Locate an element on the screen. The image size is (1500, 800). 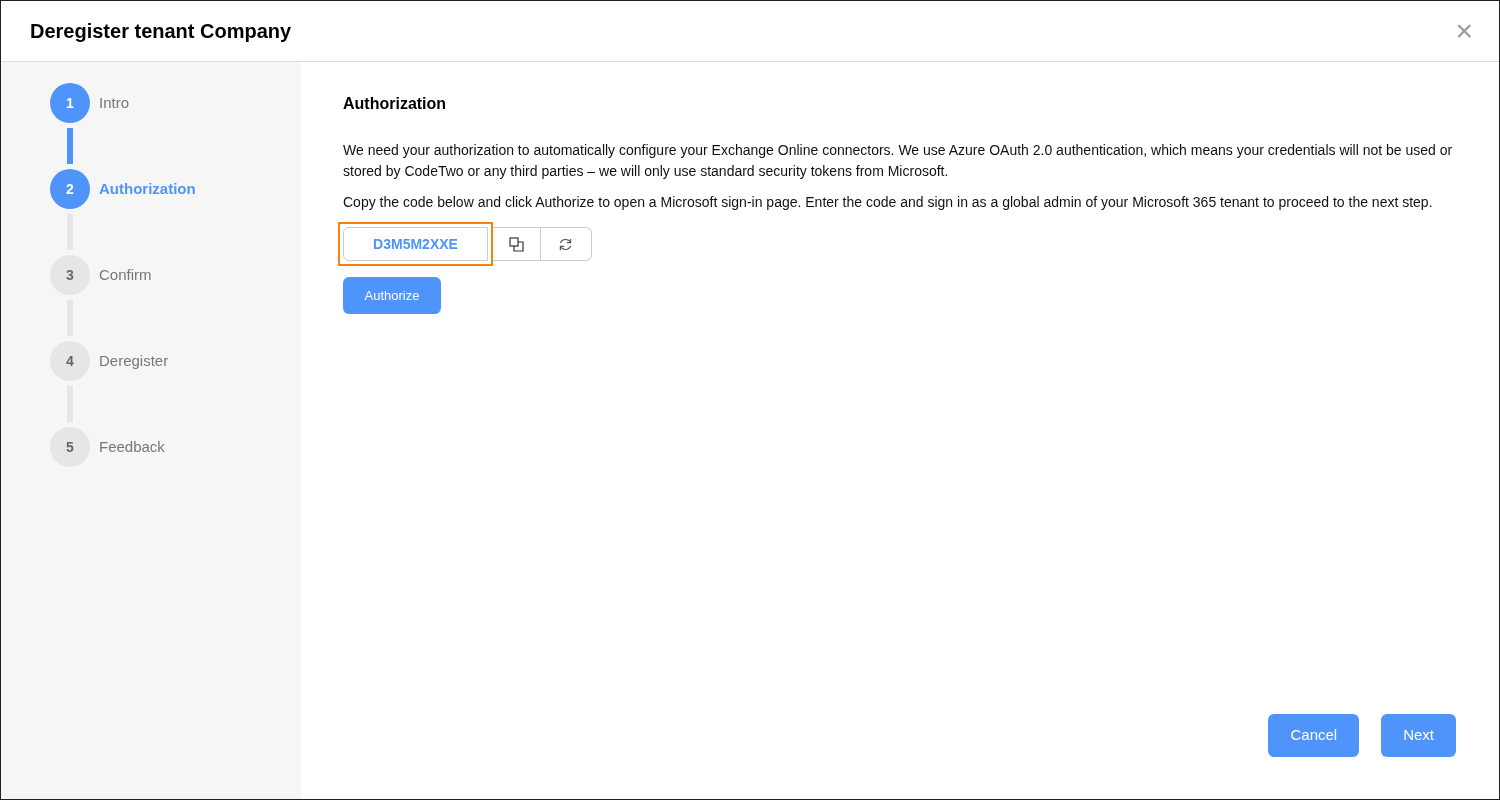
next-button: Next is located at coordinates (1418, 735).